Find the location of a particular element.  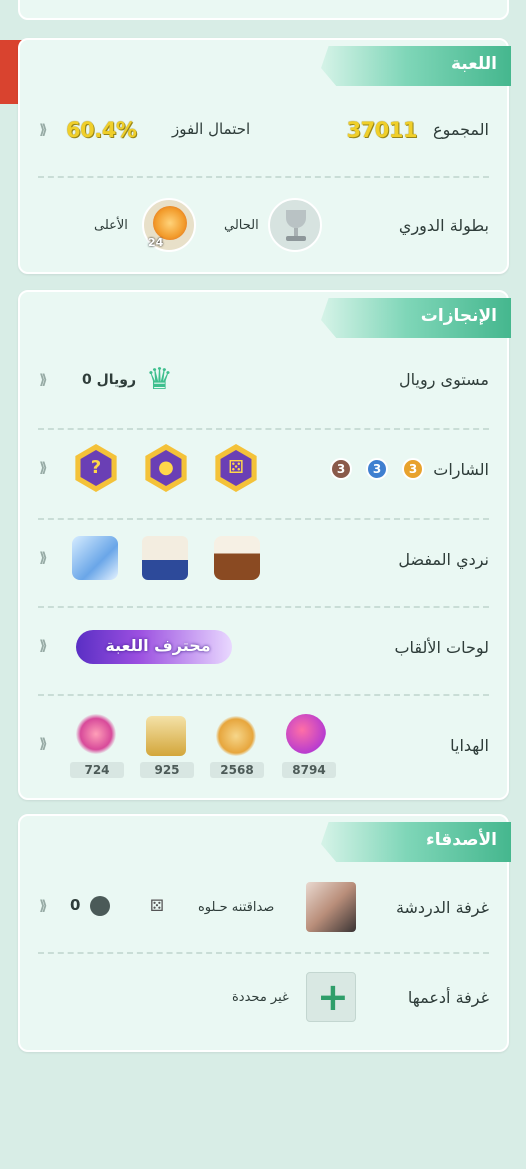

friends-card-title: الأصدقاء is located at coordinates (461, 840).